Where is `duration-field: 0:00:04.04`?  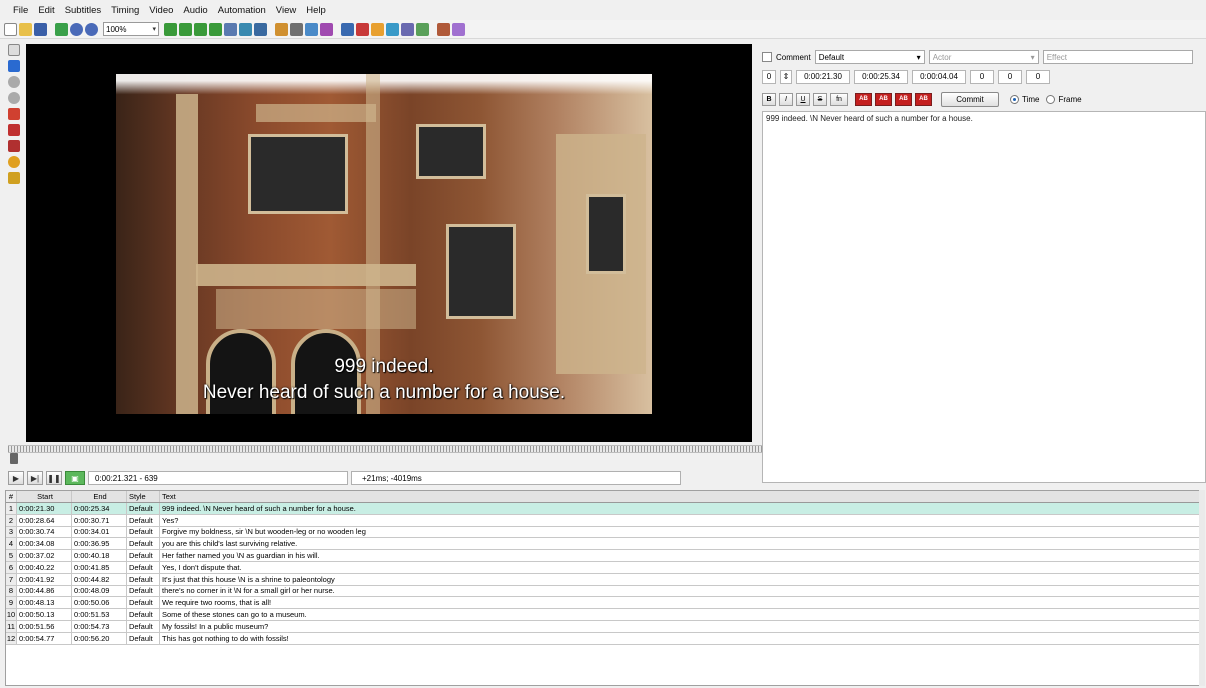 duration-field: 0:00:04.04 is located at coordinates (939, 76).